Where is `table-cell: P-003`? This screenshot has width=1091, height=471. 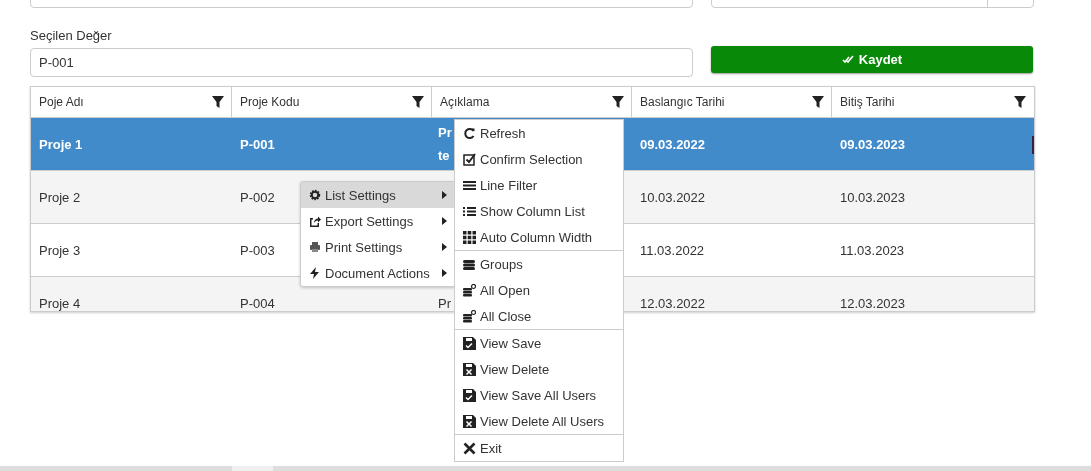 table-cell: P-003 is located at coordinates (257, 250).